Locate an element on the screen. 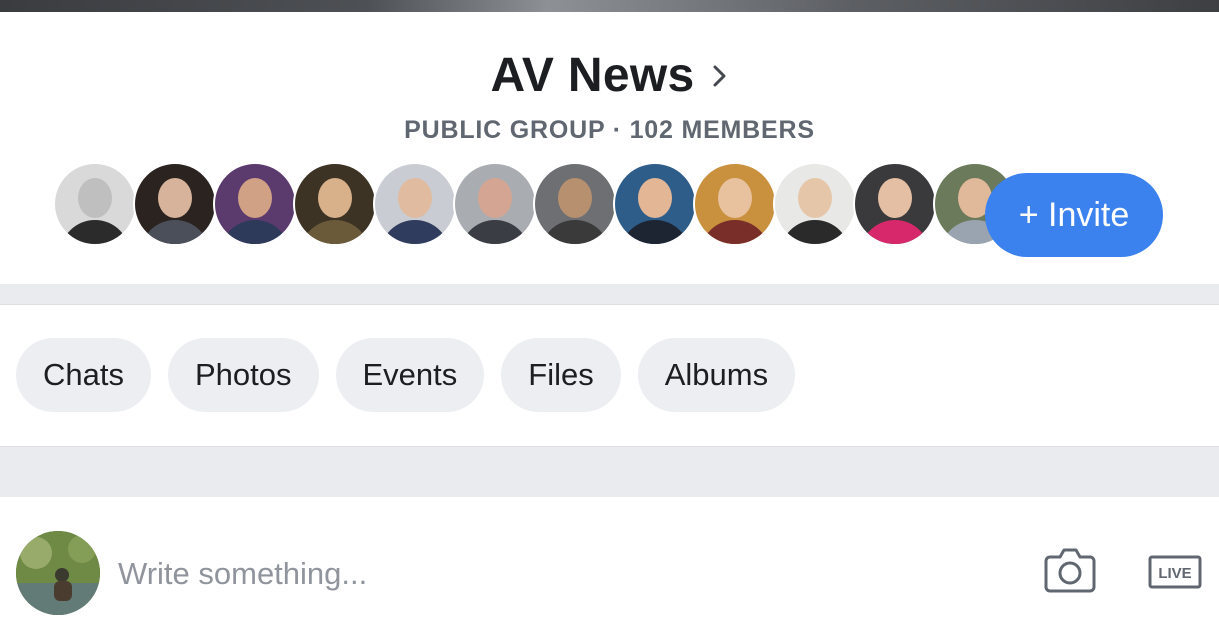 The width and height of the screenshot is (1219, 637). user-avatar-photo is located at coordinates (58, 573).